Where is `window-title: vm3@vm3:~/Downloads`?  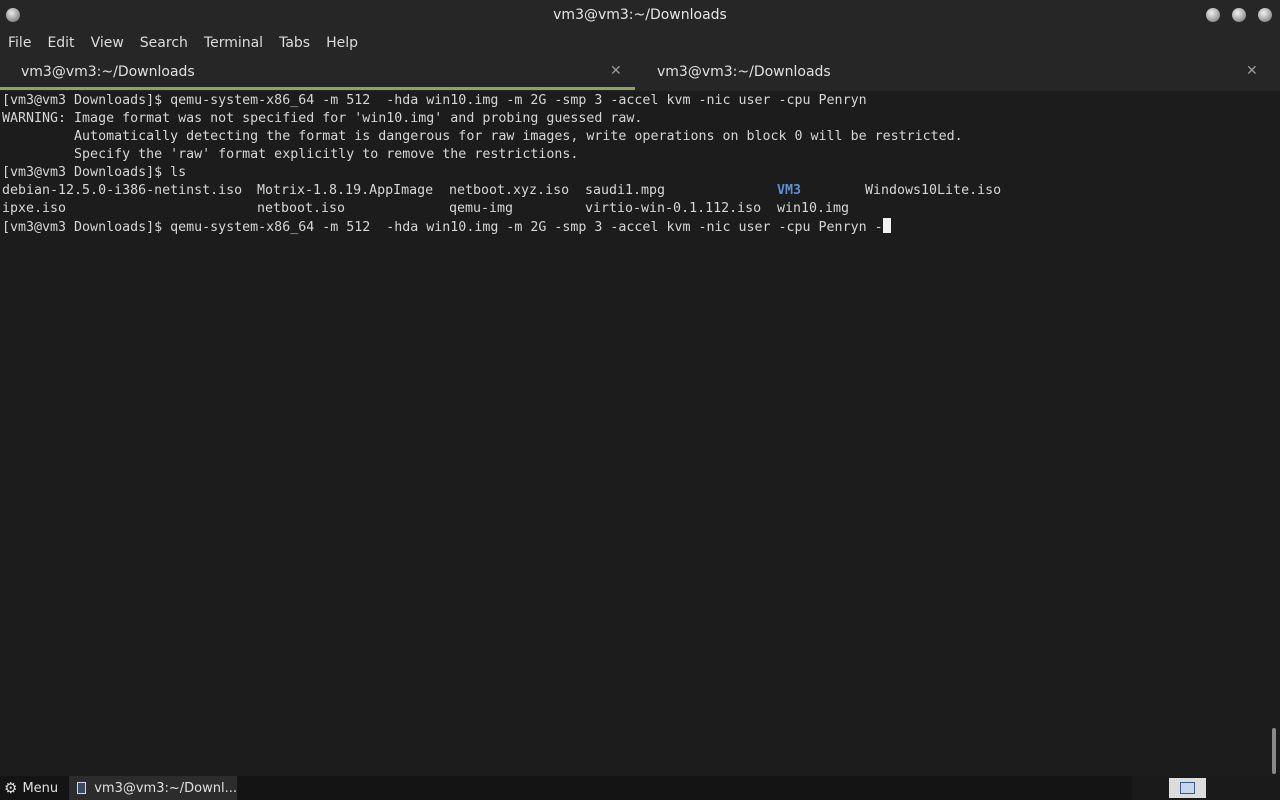 window-title: vm3@vm3:~/Downloads is located at coordinates (640, 15).